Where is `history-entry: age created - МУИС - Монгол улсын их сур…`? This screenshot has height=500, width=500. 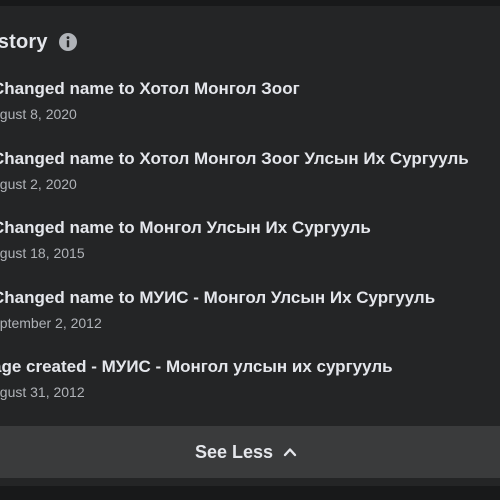
history-entry: age created - МУИС - Монгол улсын их сур… is located at coordinates (250, 391).